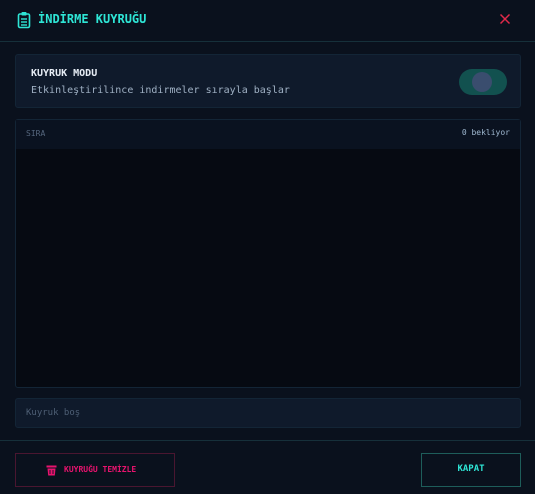  I want to click on clear-queue-label: KUYRUĞU TEMİZLE, so click(100, 469).